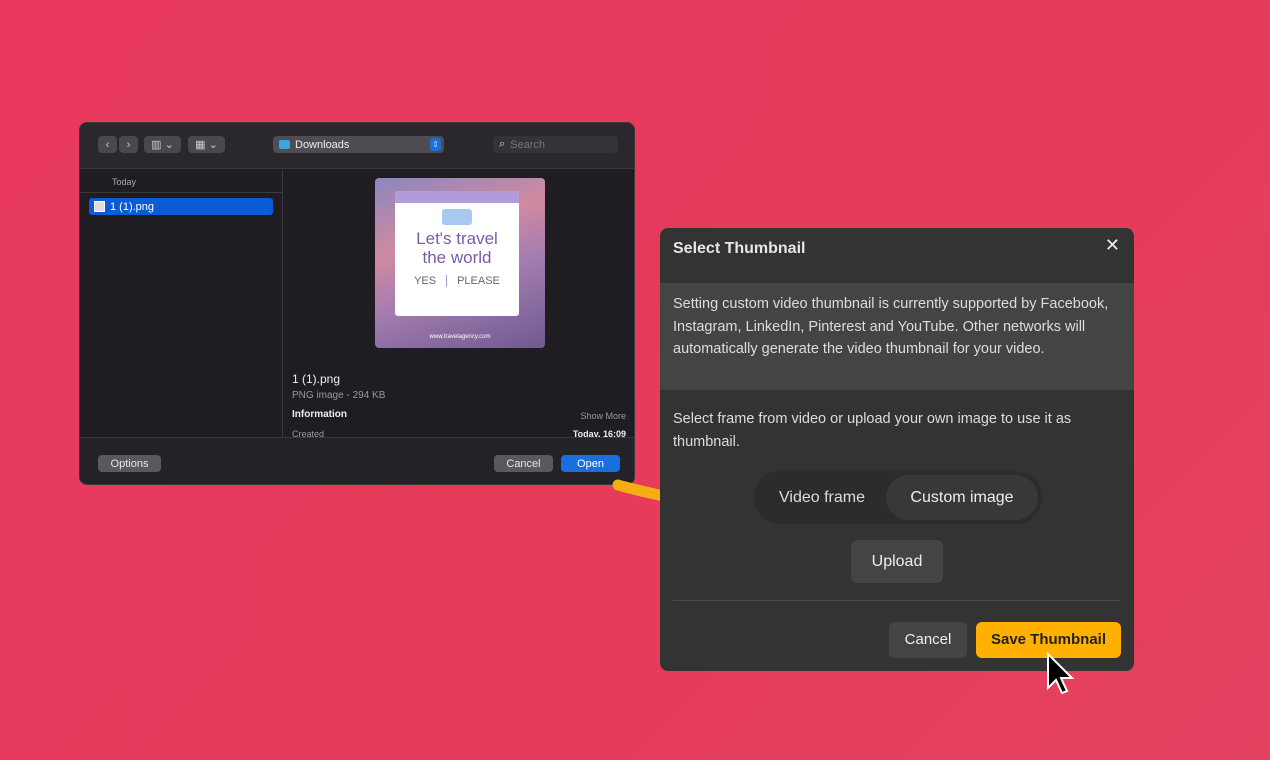  Describe the element at coordinates (435, 144) in the screenshot. I see `updown-chevron-icon: ⇕` at that location.